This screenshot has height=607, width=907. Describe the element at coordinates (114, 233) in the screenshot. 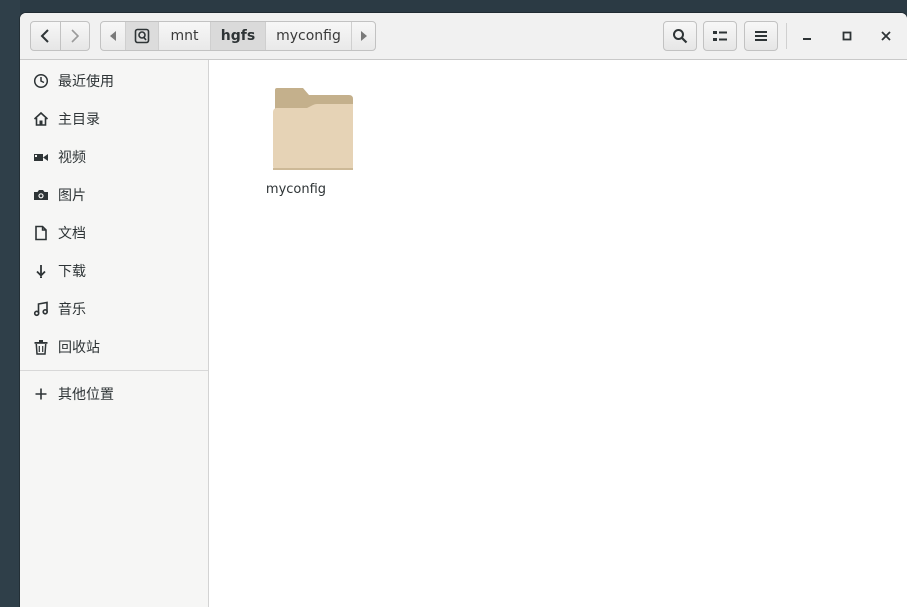

I see `sidebar-item-documents: 文档` at that location.